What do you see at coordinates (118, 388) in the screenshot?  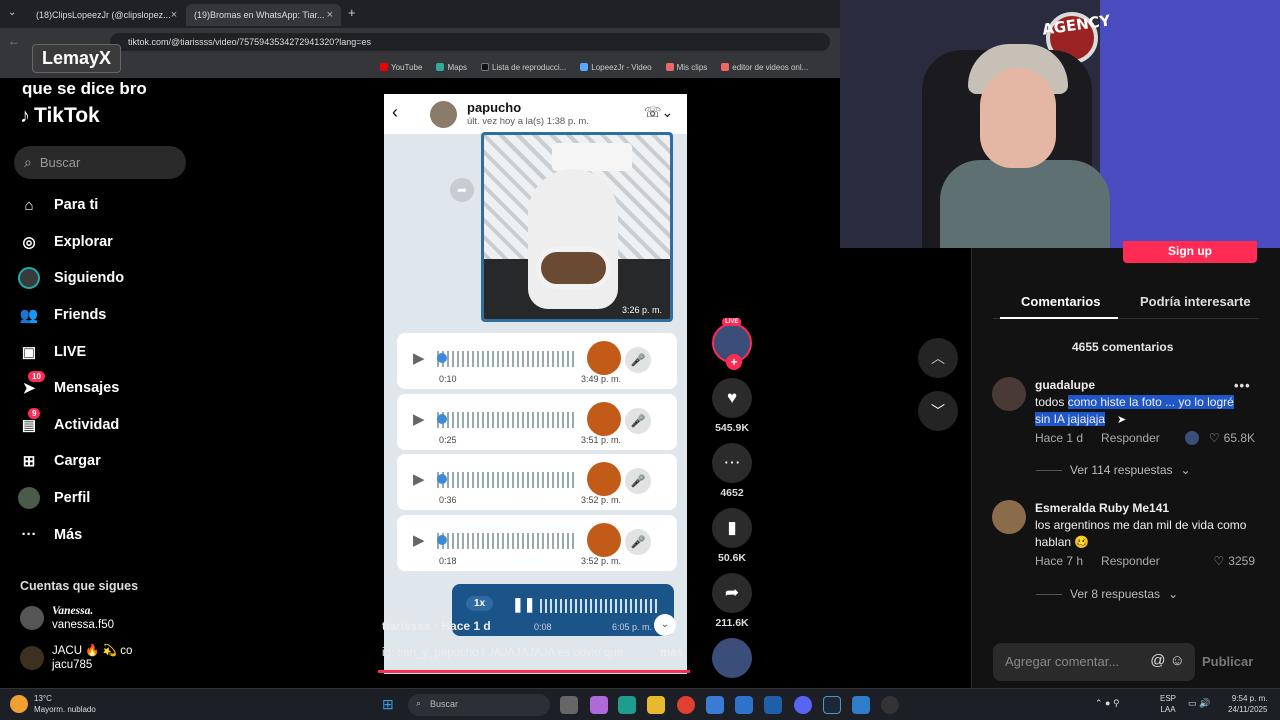 I see `sidebar-item-mensajes: ➤ 10 Mensajes` at bounding box center [118, 388].